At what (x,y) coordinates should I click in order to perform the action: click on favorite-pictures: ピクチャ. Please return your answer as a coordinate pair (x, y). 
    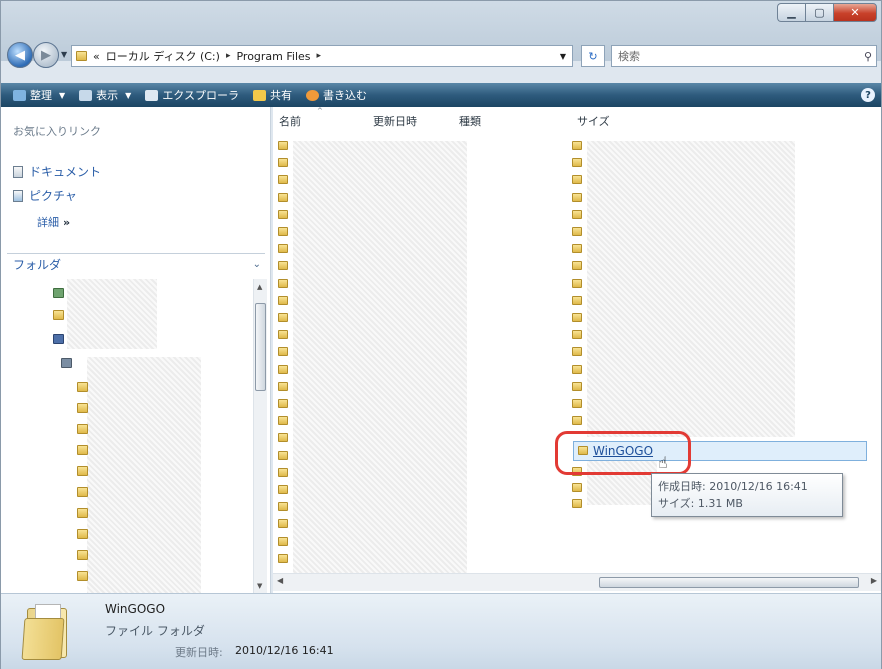
    Looking at the image, I should click on (45, 195).